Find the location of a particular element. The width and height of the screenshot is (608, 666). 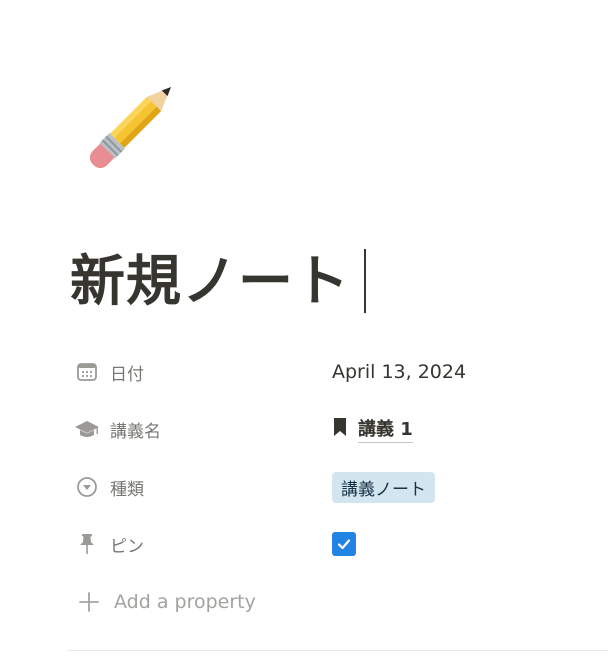

property-label-pin: ピン is located at coordinates (127, 546).